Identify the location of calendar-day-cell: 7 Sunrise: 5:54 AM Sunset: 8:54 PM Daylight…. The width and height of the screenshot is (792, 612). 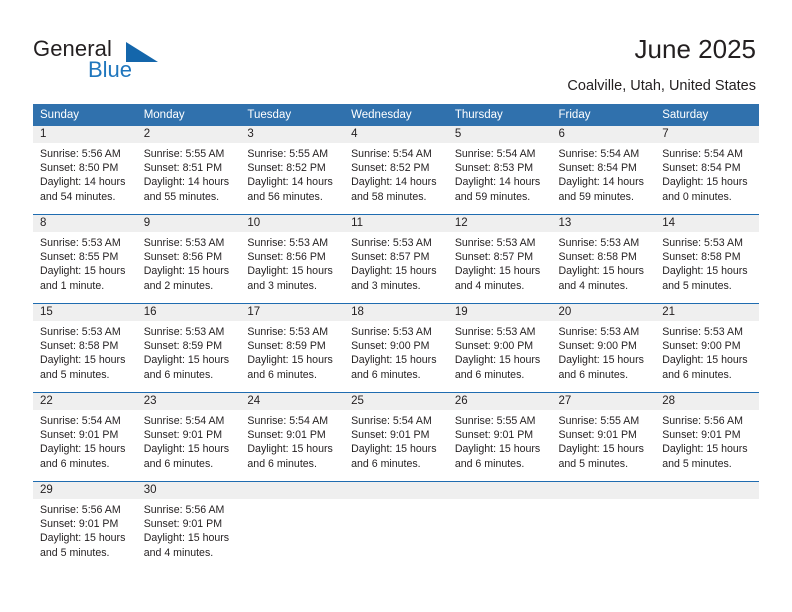
(707, 170).